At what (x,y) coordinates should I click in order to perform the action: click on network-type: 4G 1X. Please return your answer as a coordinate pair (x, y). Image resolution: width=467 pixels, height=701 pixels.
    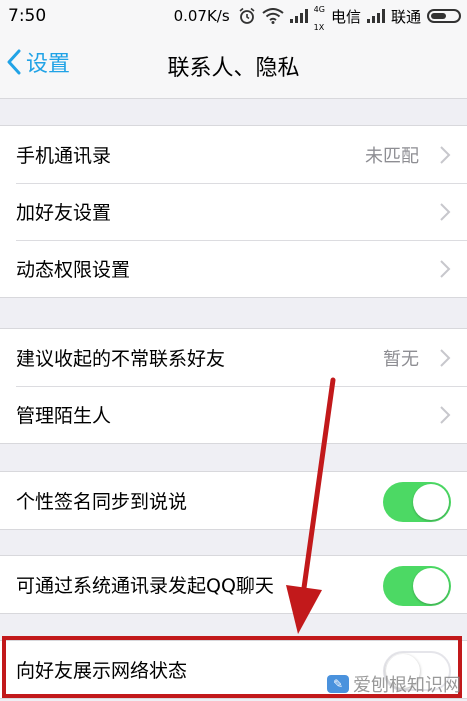
    Looking at the image, I should click on (319, 18).